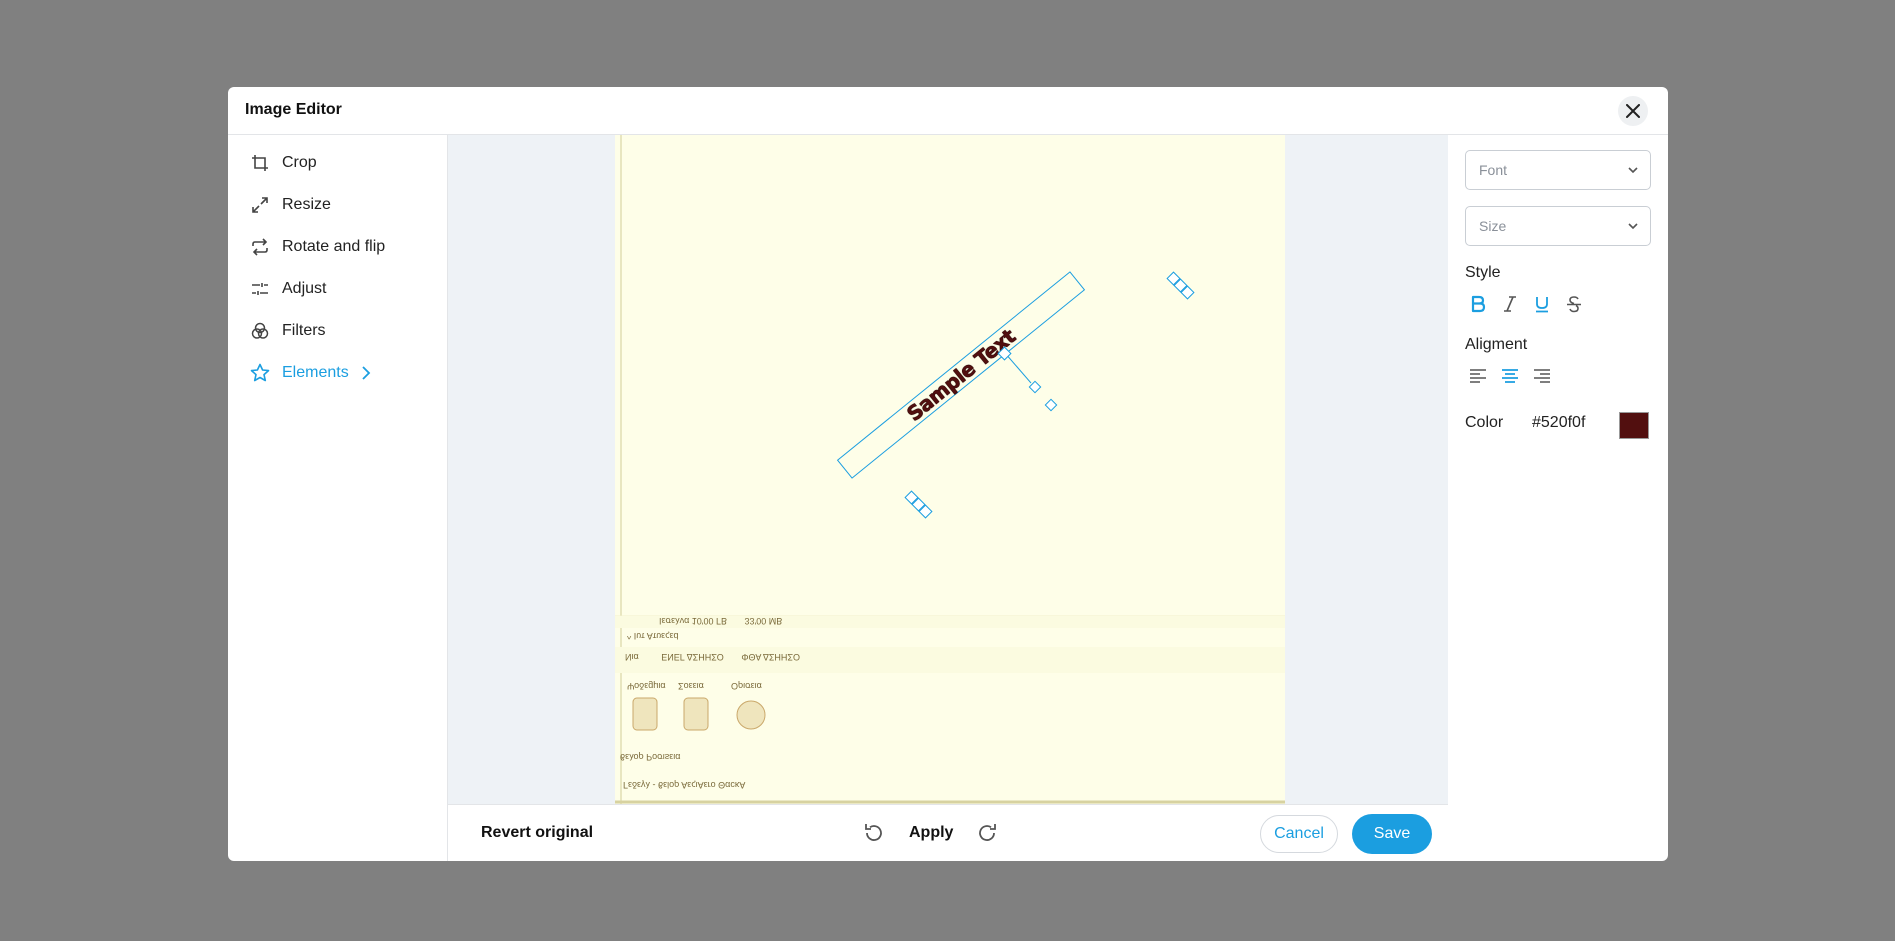 Image resolution: width=1895 pixels, height=941 pixels. I want to click on italic-button, so click(1510, 304).